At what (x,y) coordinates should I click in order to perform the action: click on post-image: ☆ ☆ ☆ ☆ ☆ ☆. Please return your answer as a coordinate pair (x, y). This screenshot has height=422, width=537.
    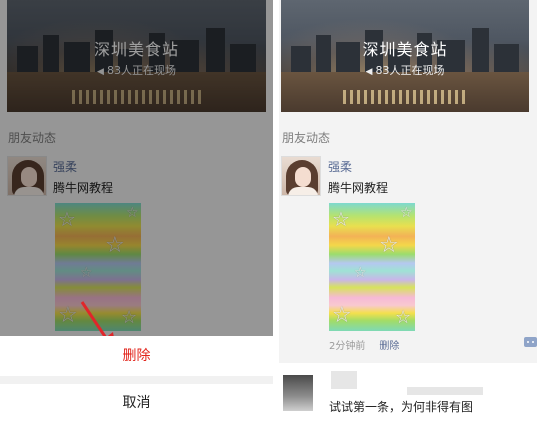
    Looking at the image, I should click on (372, 267).